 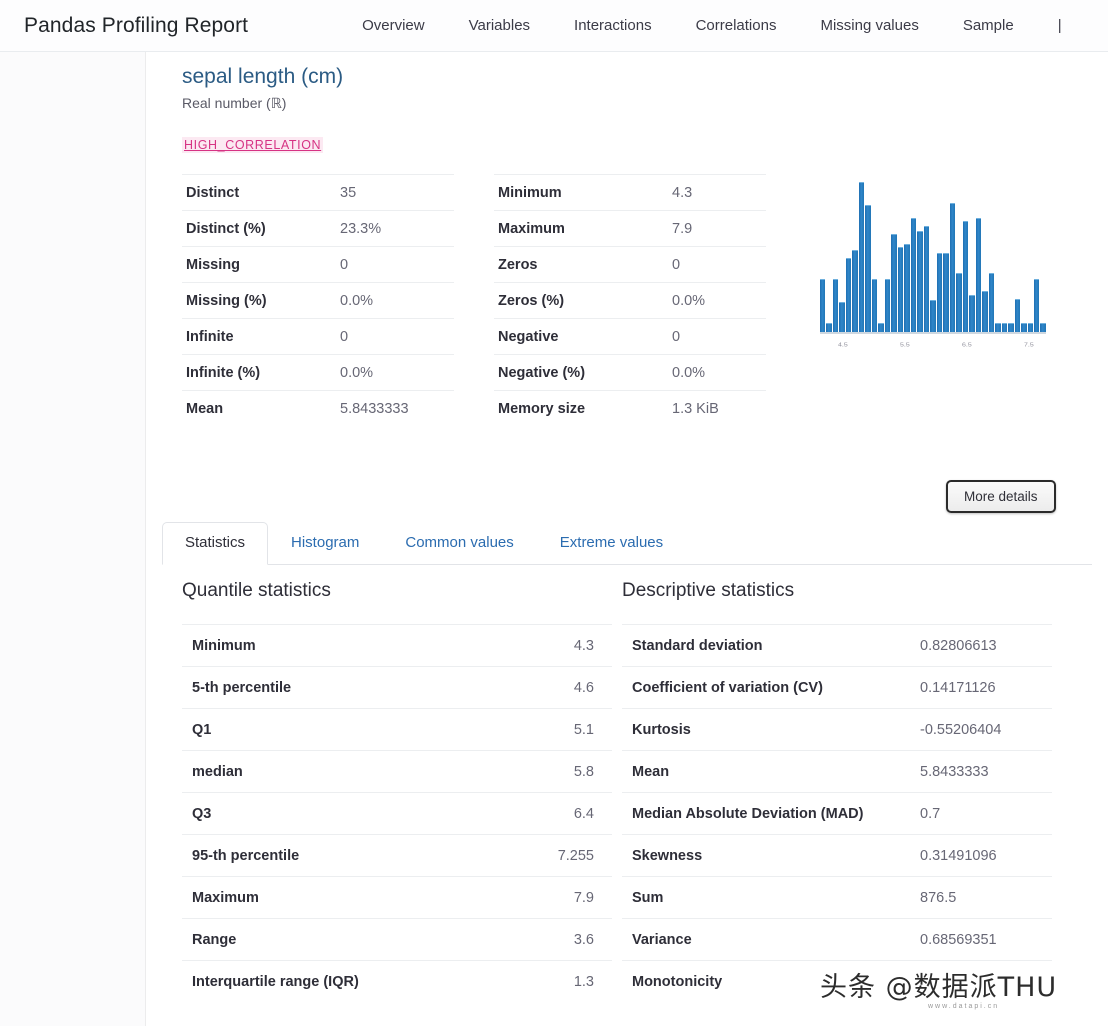 I want to click on stat-value: 1.3 KiB, so click(x=717, y=408).